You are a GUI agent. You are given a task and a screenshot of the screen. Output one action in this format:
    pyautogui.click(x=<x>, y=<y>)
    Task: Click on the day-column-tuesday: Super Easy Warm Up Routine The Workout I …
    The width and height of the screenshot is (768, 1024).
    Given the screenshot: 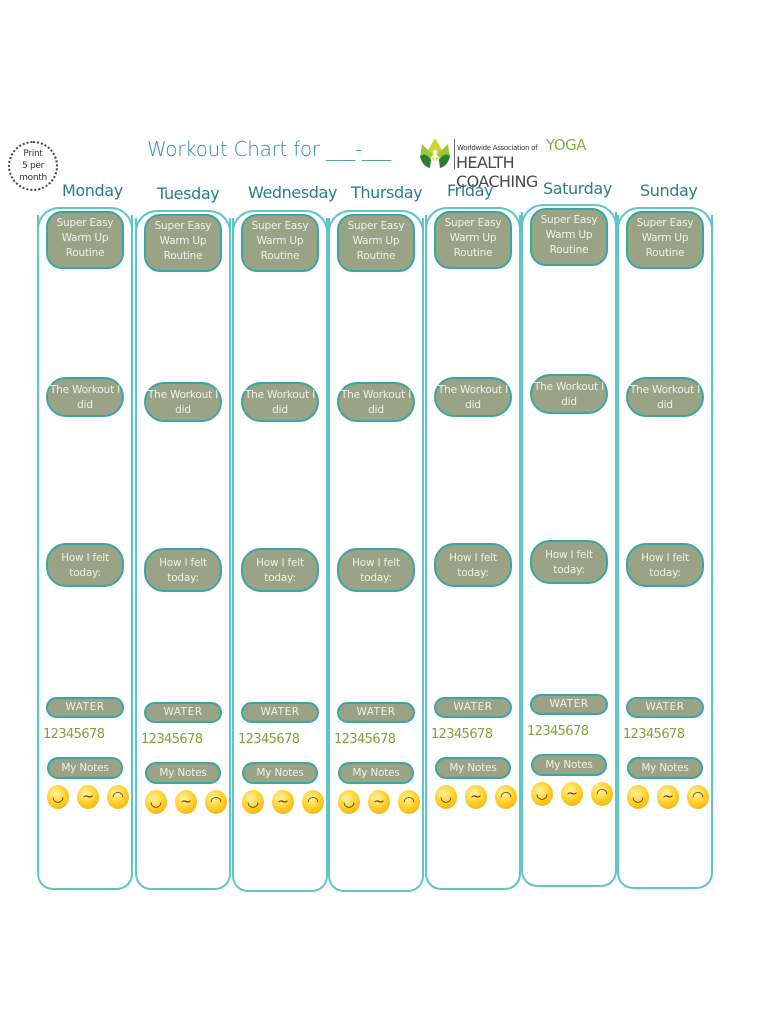 What is the action you would take?
    pyautogui.click(x=183, y=550)
    